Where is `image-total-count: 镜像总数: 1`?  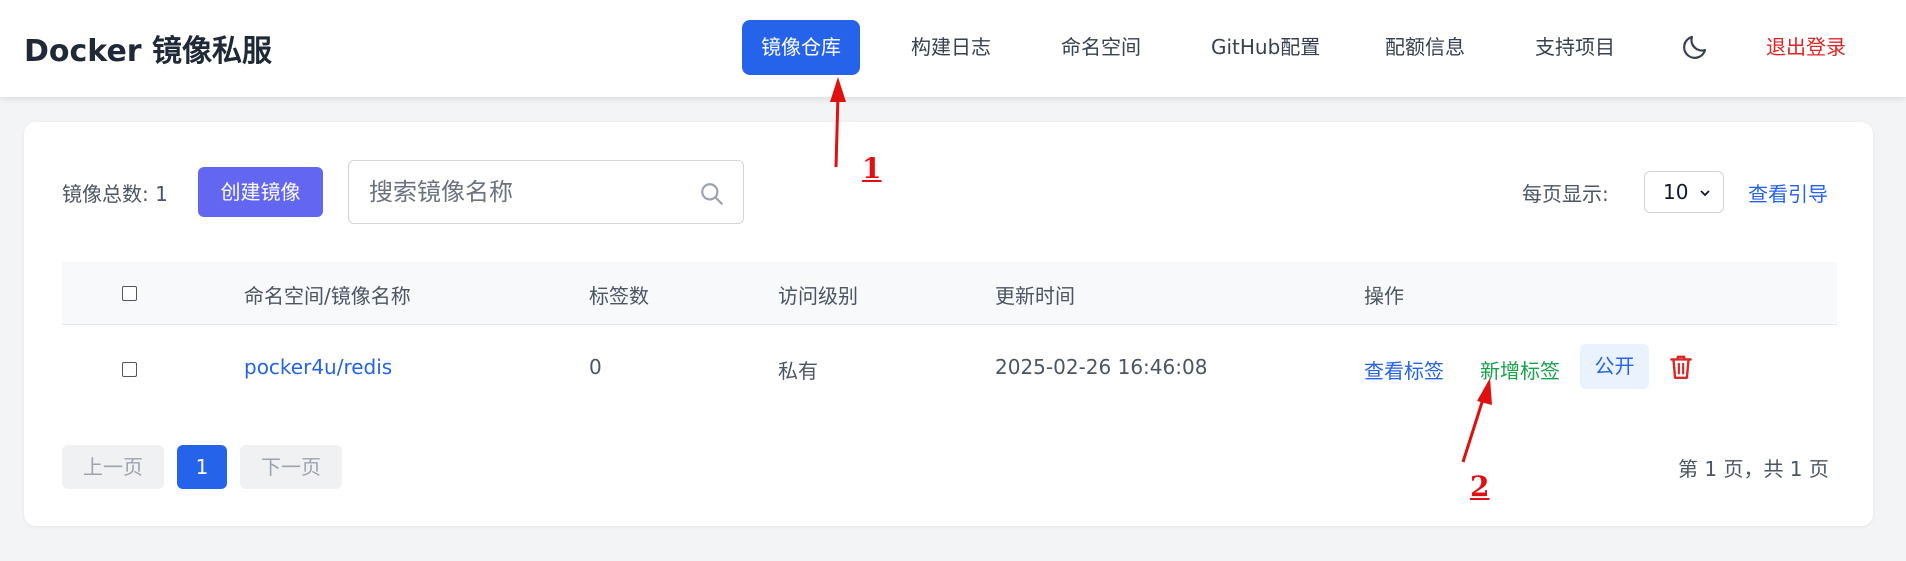 image-total-count: 镜像总数: 1 is located at coordinates (115, 194).